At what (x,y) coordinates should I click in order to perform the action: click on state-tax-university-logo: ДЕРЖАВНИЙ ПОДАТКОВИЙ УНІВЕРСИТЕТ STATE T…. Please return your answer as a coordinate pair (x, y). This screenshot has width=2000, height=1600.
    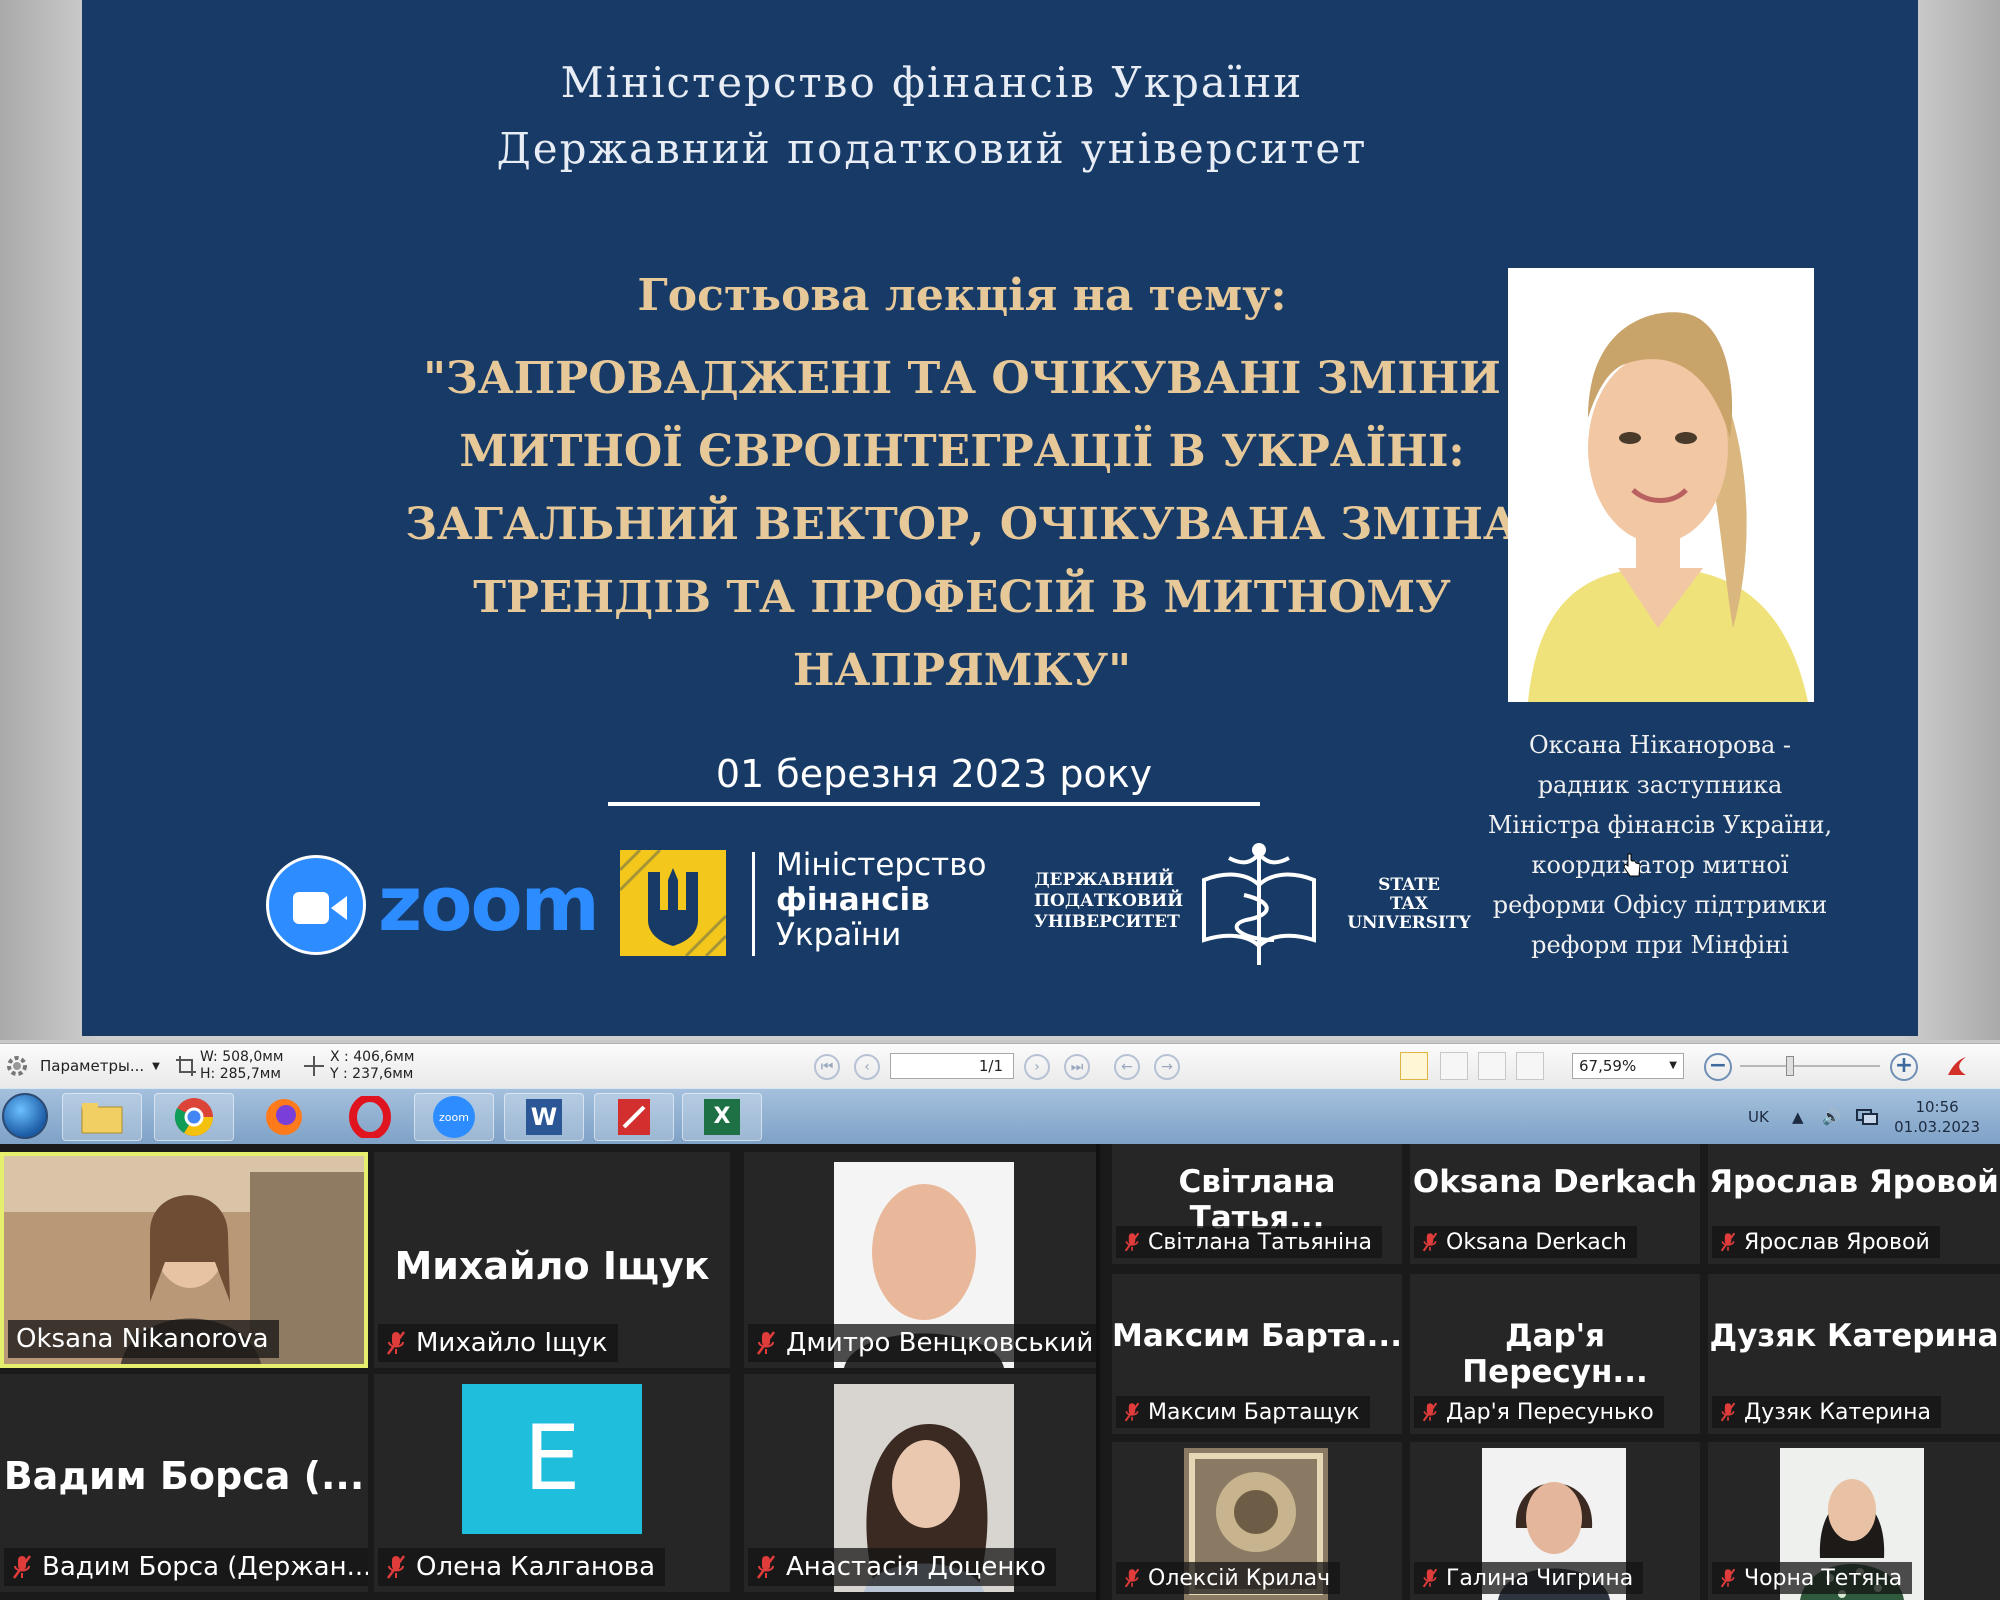
    Looking at the image, I should click on (1274, 905).